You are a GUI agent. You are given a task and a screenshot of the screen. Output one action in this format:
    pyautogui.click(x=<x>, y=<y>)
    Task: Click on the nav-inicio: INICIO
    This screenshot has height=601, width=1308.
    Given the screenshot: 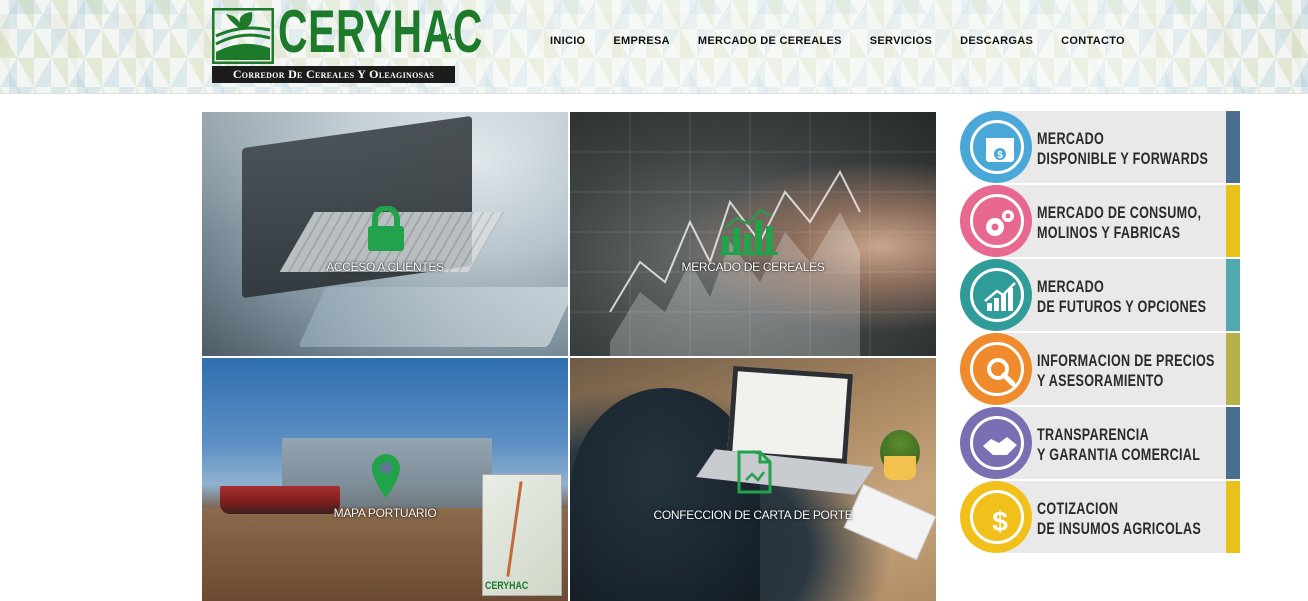 What is the action you would take?
    pyautogui.click(x=567, y=41)
    